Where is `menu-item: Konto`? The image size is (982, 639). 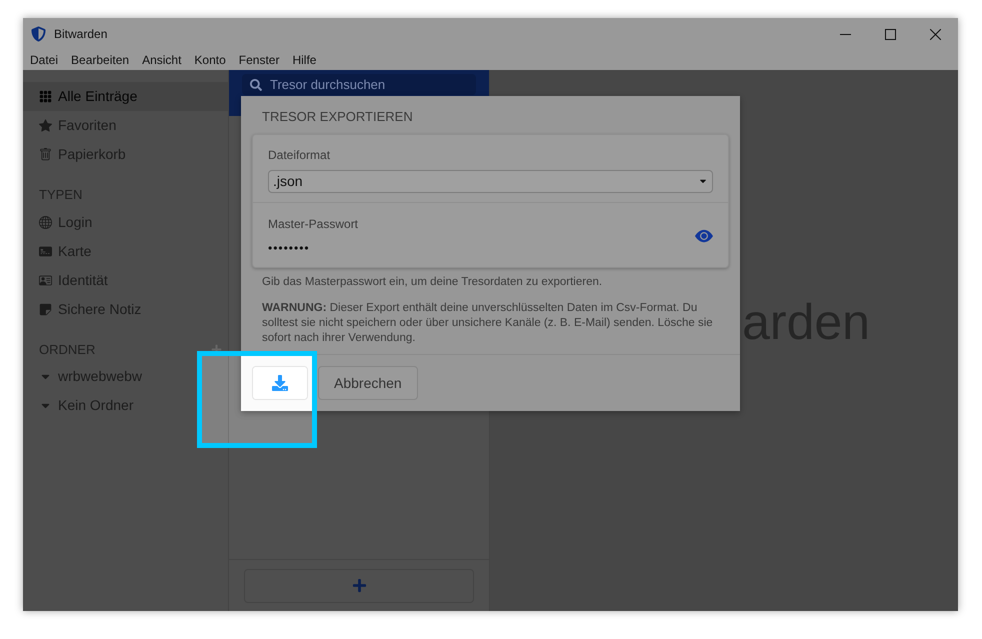 menu-item: Konto is located at coordinates (210, 60).